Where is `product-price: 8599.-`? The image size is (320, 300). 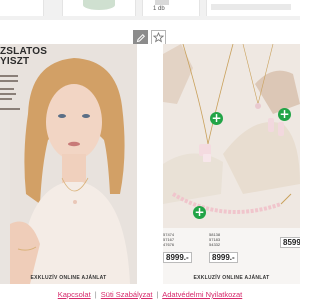 product-price: 8599.- is located at coordinates (290, 242).